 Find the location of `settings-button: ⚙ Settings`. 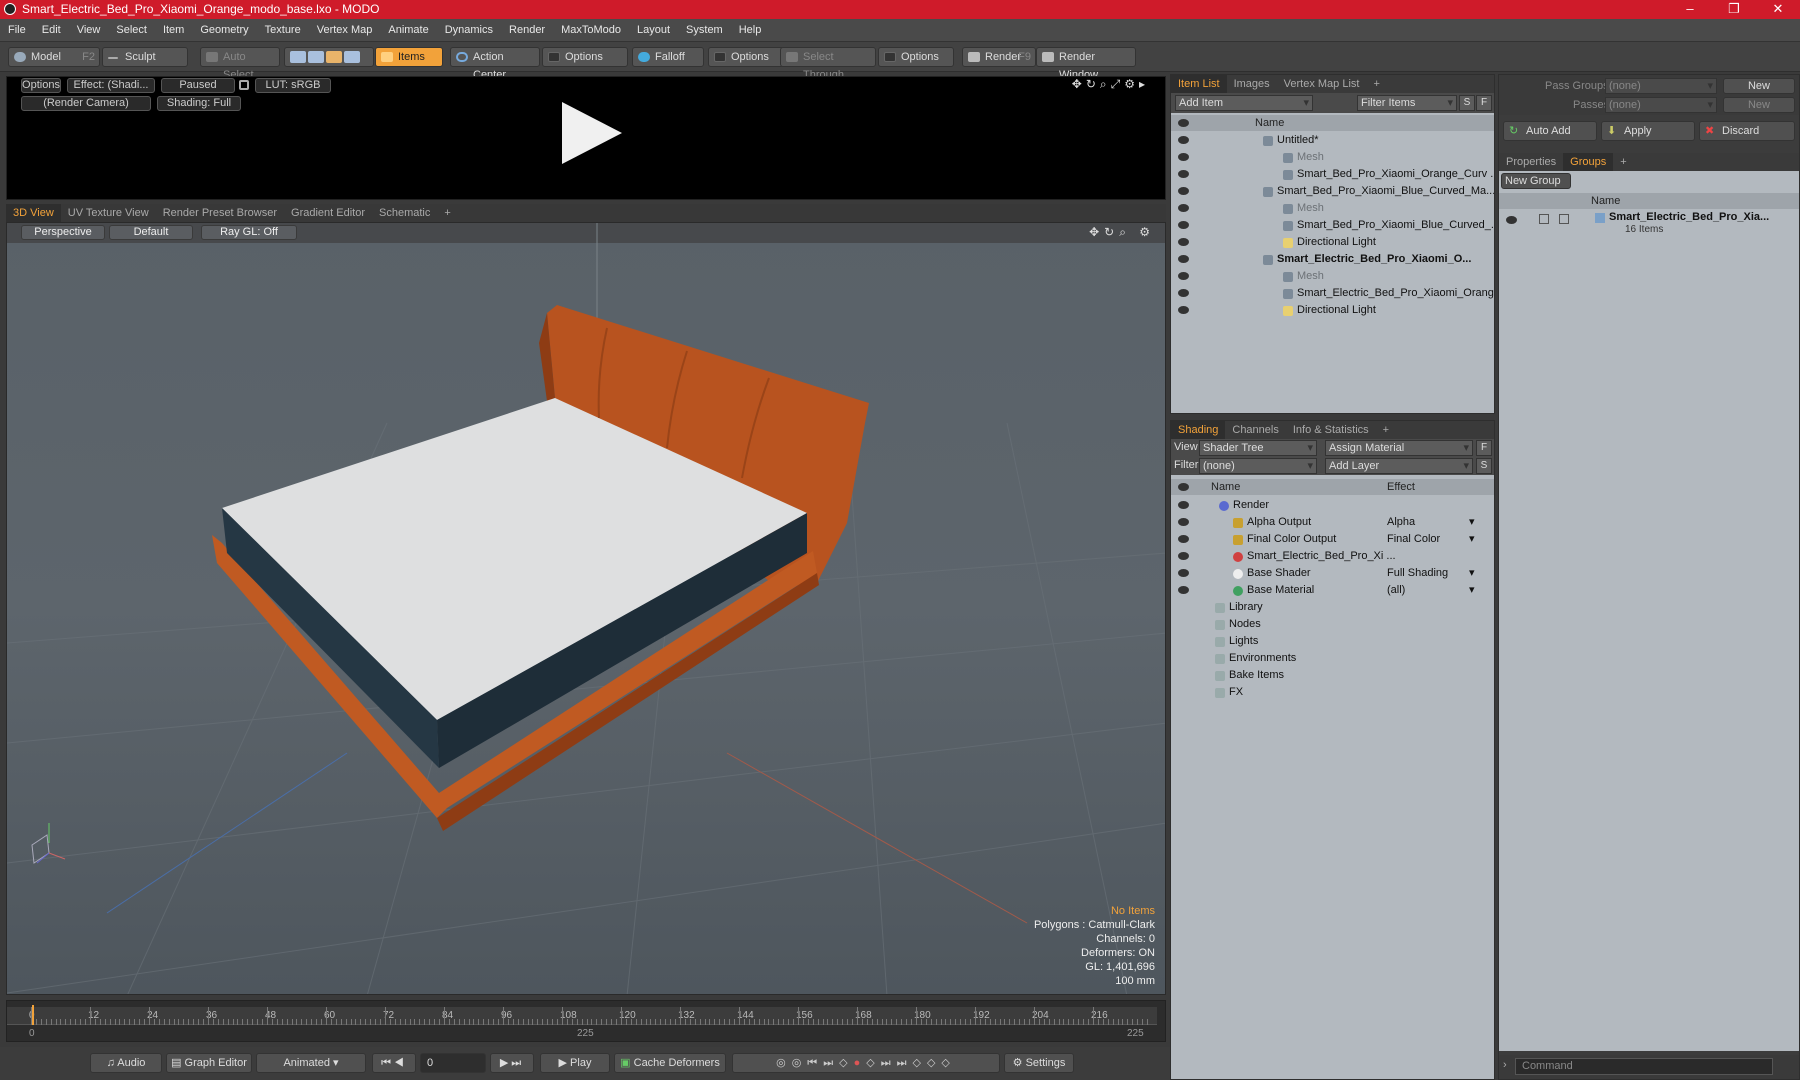

settings-button: ⚙ Settings is located at coordinates (1039, 1063).